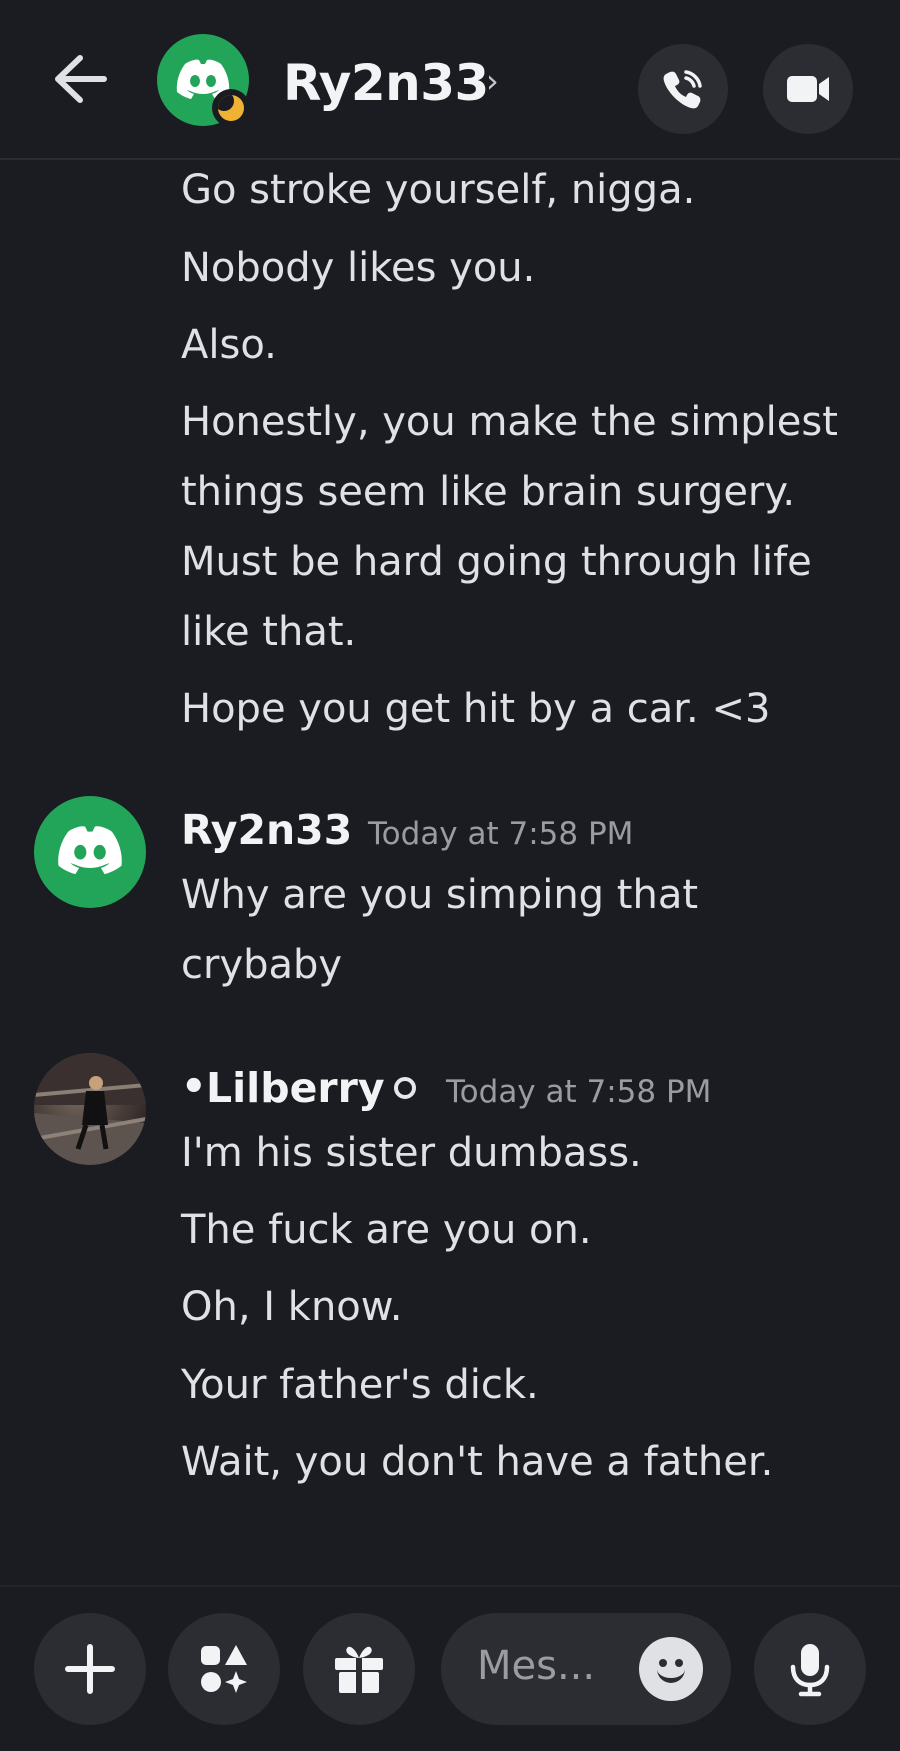  What do you see at coordinates (266, 830) in the screenshot?
I see `message-author: Ry2n33` at bounding box center [266, 830].